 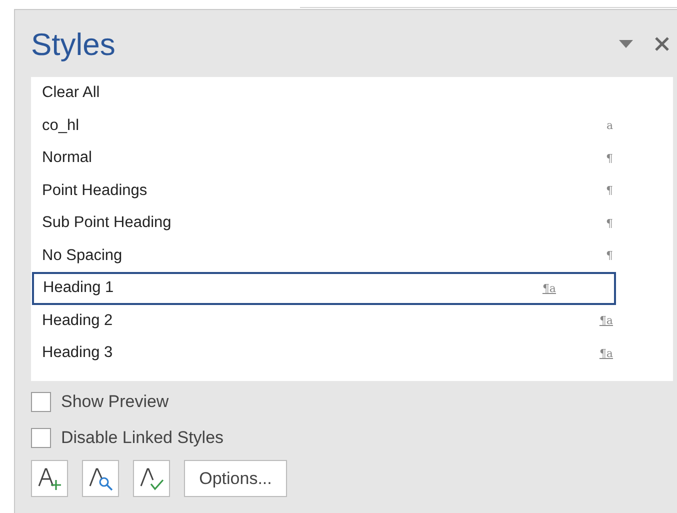 What do you see at coordinates (115, 402) in the screenshot?
I see `checkbox-label: Show Preview` at bounding box center [115, 402].